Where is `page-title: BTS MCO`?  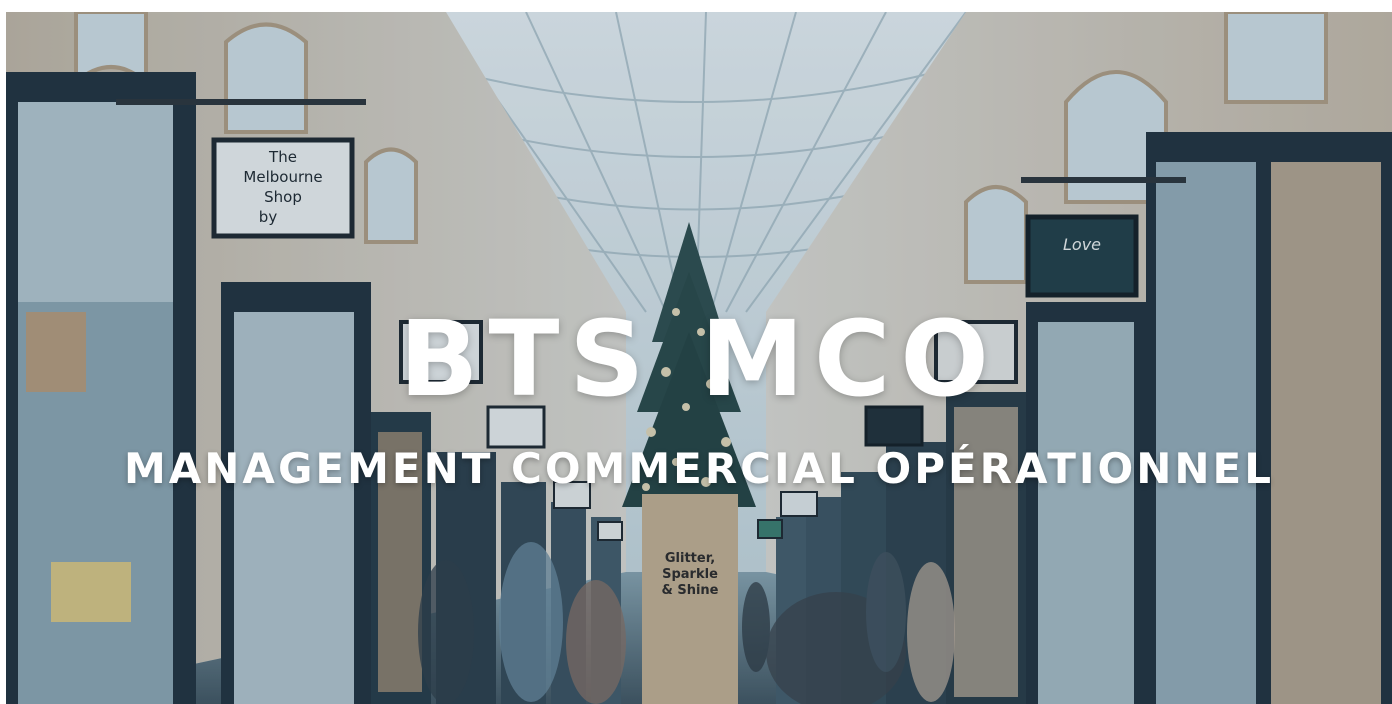
page-title: BTS MCO is located at coordinates (699, 359).